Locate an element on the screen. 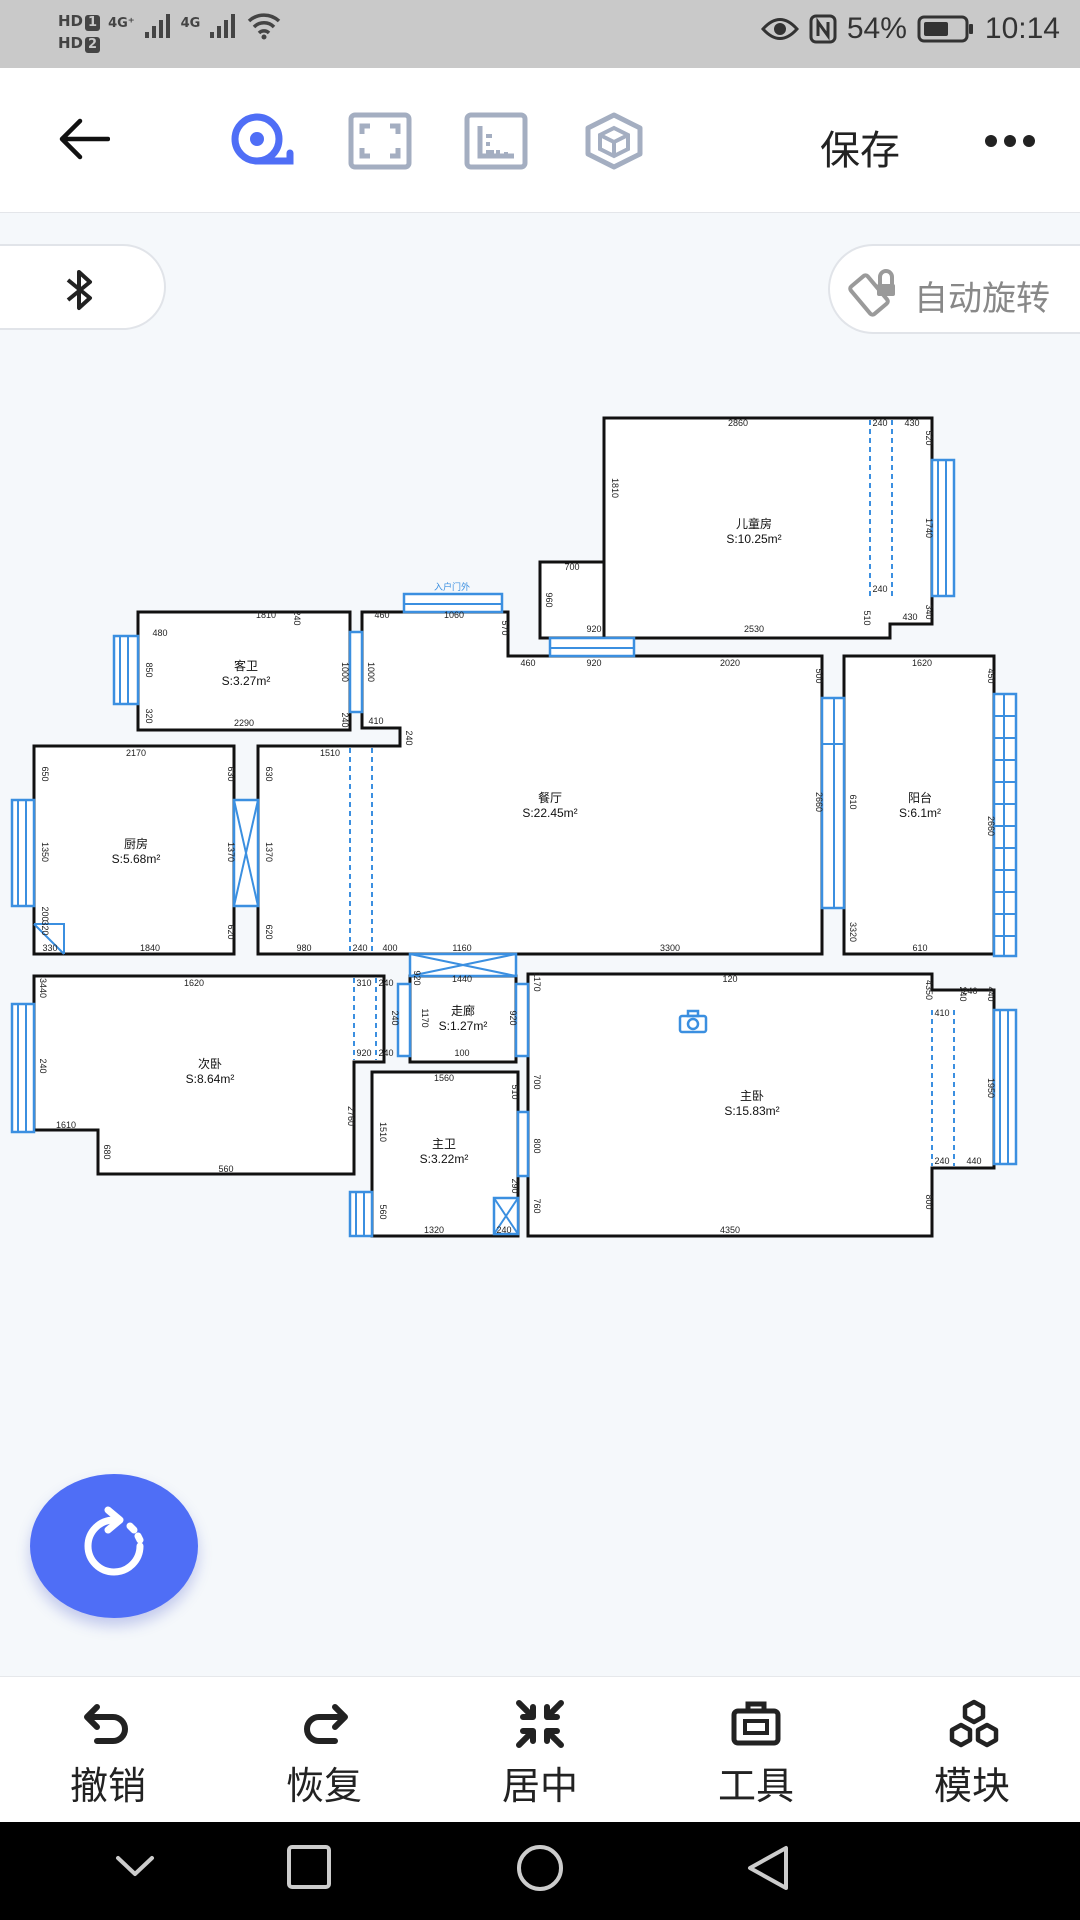 This screenshot has width=1080, height=1920. modules-button: 模块 is located at coordinates (972, 1750).